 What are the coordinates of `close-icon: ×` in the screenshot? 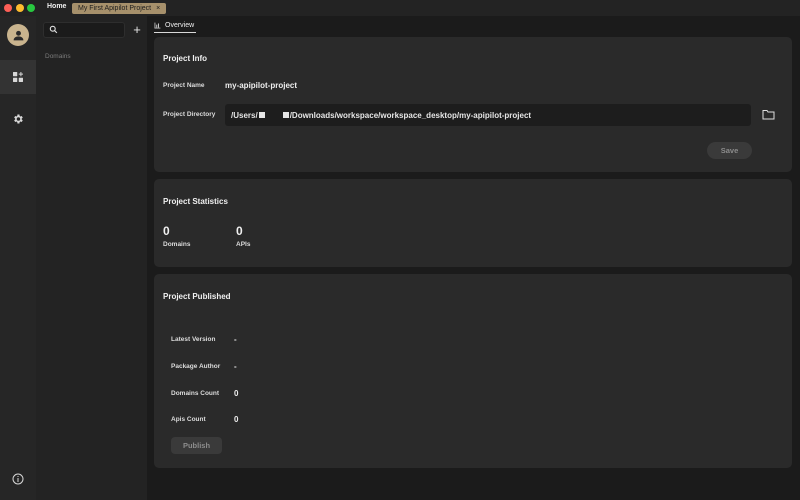 It's located at (158, 8).